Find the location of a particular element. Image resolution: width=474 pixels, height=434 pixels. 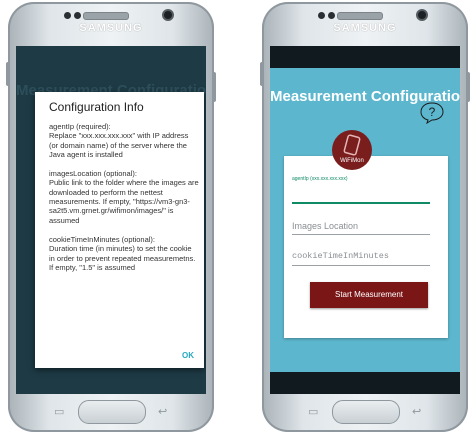

help-icon: ? is located at coordinates (432, 113).